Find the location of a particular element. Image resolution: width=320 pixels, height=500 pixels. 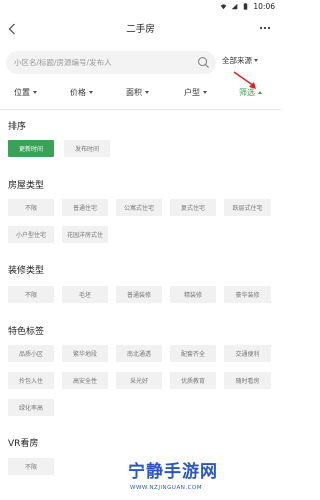

status-time: 10:06 is located at coordinates (264, 6).